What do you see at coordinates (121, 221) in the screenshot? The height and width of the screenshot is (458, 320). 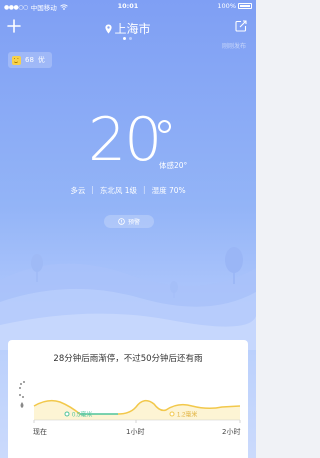 I see `warning-icon` at bounding box center [121, 221].